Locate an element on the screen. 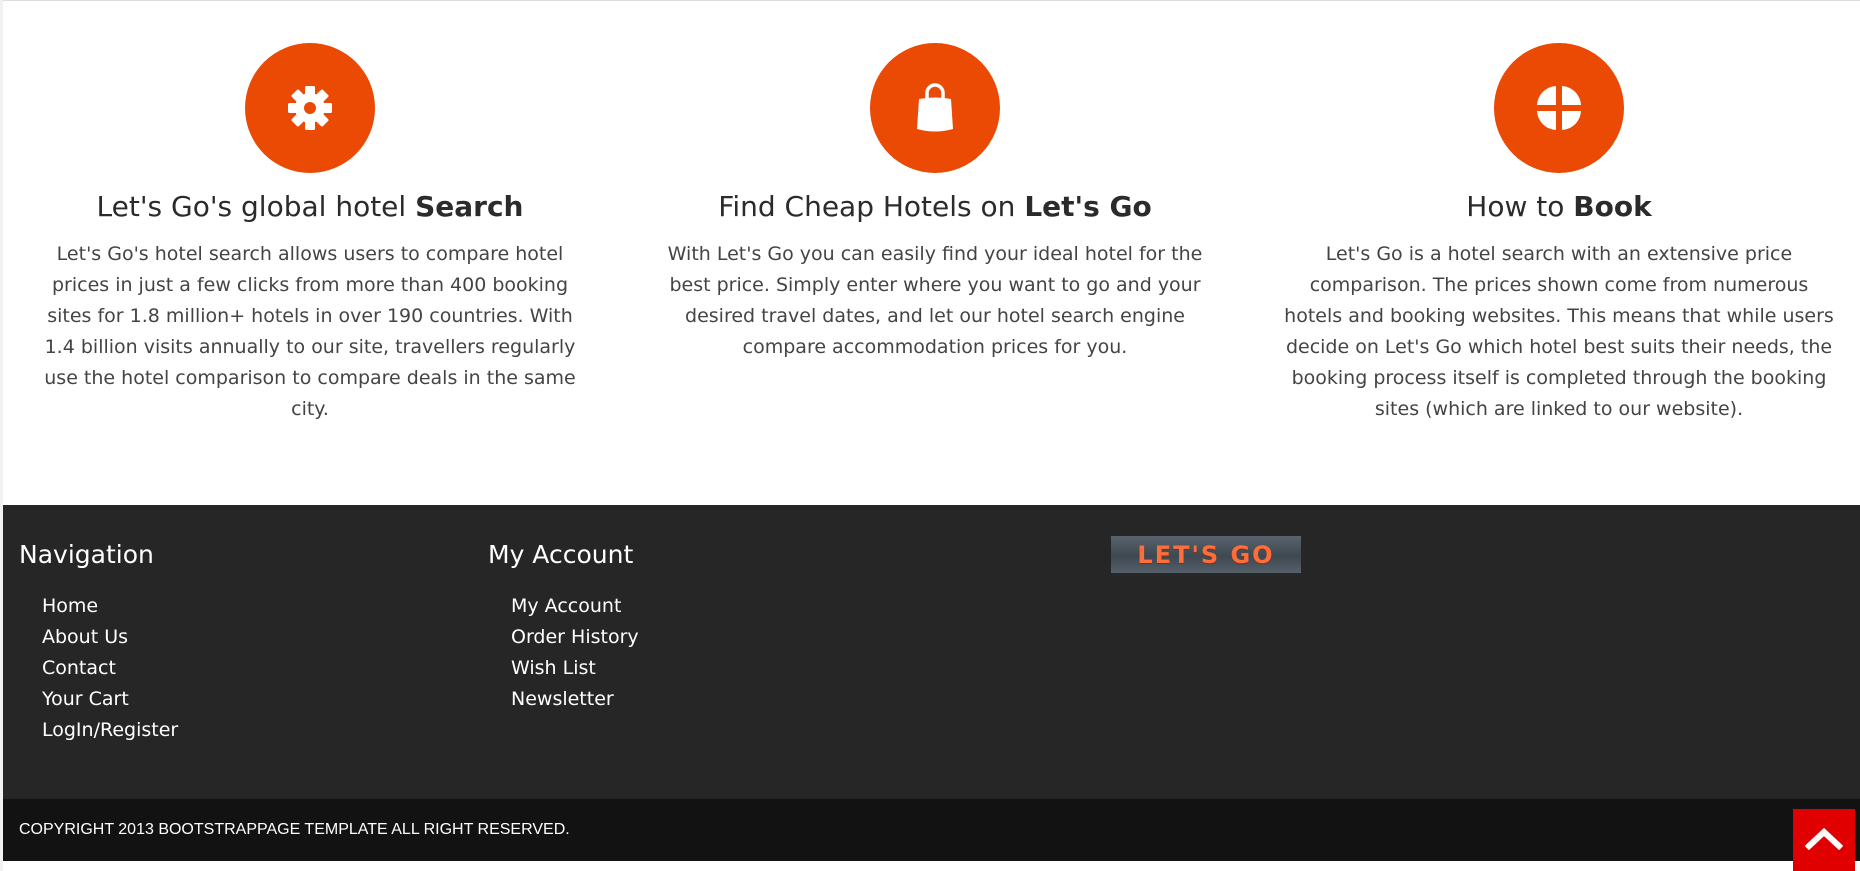  footer-navigation-heading: Navigation is located at coordinates (86, 554).